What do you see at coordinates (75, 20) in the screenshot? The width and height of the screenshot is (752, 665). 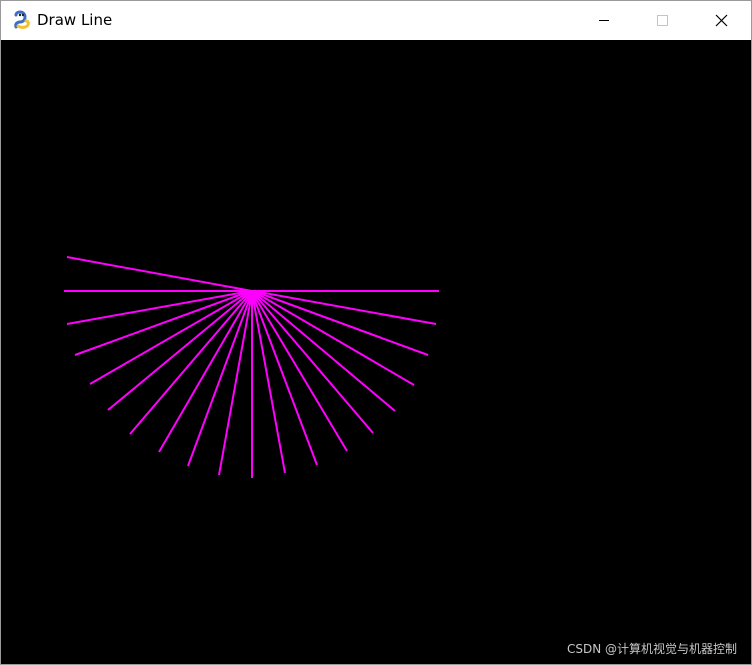 I see `window-title: Draw Line` at bounding box center [75, 20].